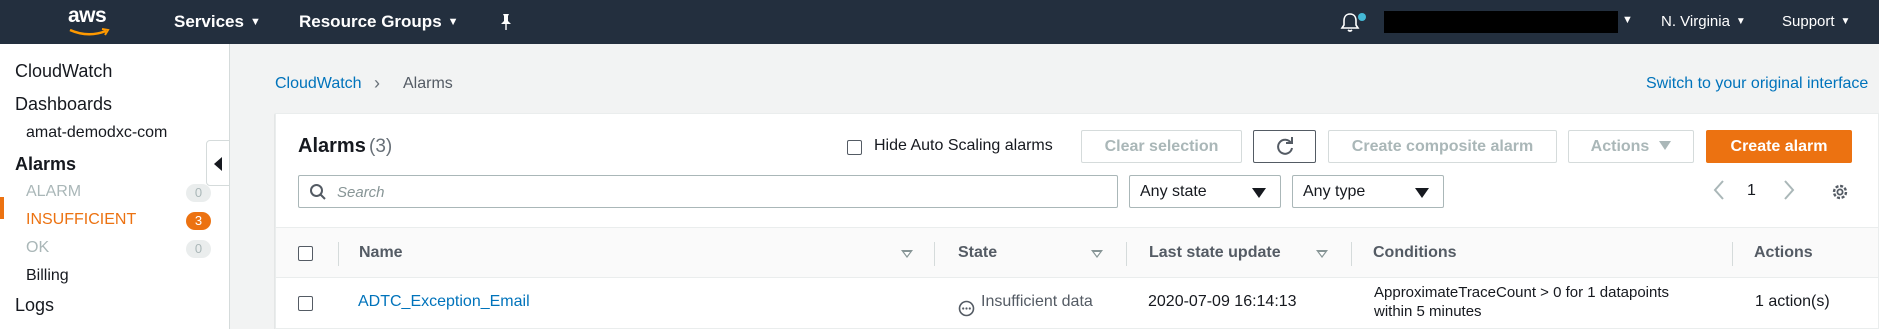 The height and width of the screenshot is (329, 1879). I want to click on sidebar-item-cloudwatch: CloudWatch, so click(63, 71).